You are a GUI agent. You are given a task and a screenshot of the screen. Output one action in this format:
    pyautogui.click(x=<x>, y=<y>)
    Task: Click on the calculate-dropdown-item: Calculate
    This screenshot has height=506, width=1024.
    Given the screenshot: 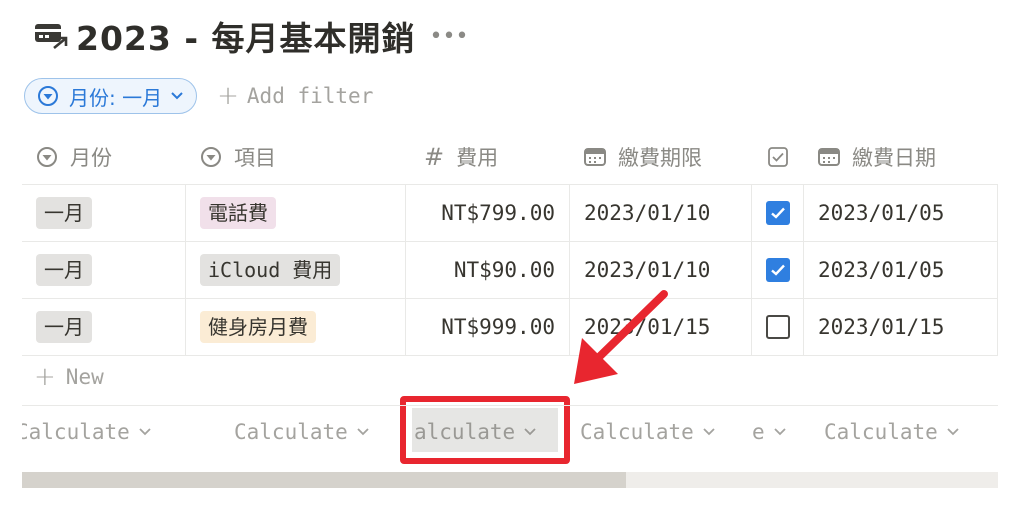 What is the action you would take?
    pyautogui.click(x=302, y=432)
    